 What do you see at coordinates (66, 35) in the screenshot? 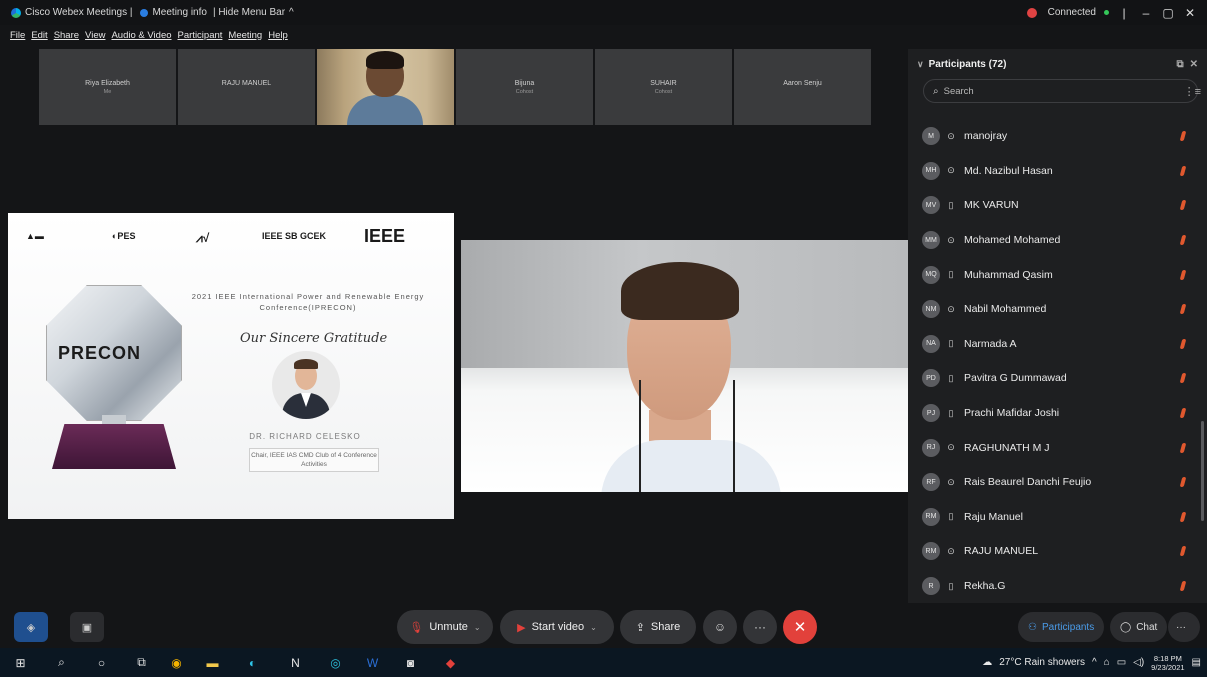
I see `menu-share: Share` at bounding box center [66, 35].